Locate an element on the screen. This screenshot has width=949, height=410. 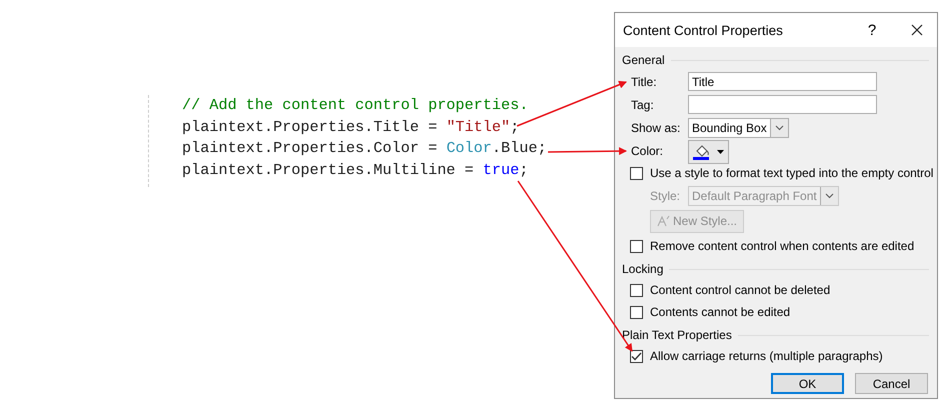
checkbox-label: Contents cannot be edited is located at coordinates (720, 312).